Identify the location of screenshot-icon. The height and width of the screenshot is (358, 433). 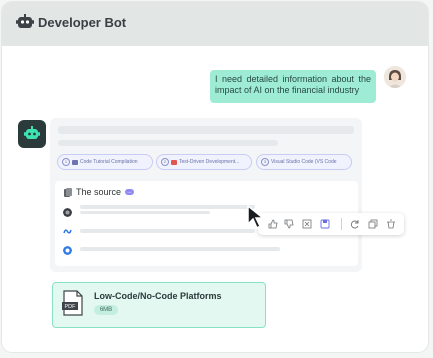
(307, 224).